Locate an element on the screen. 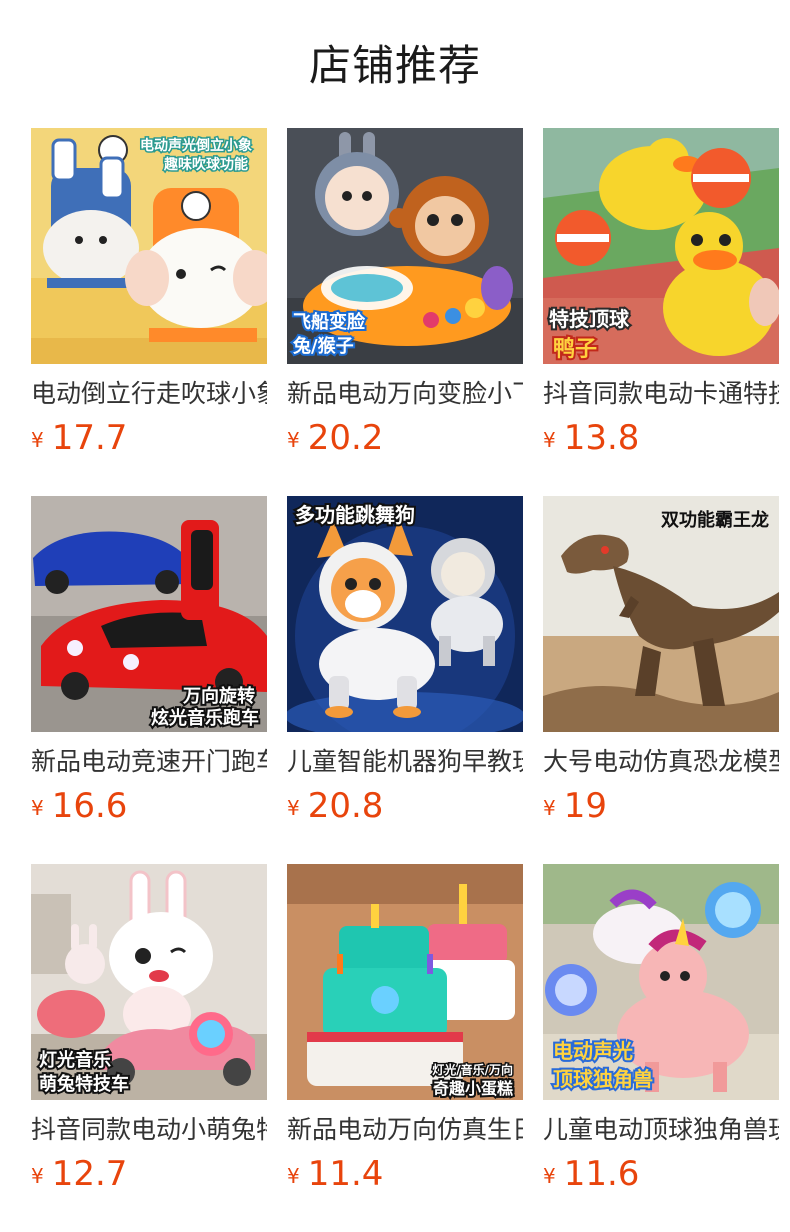  product-name: 新品电动竞速开门跑车 is located at coordinates (149, 762).